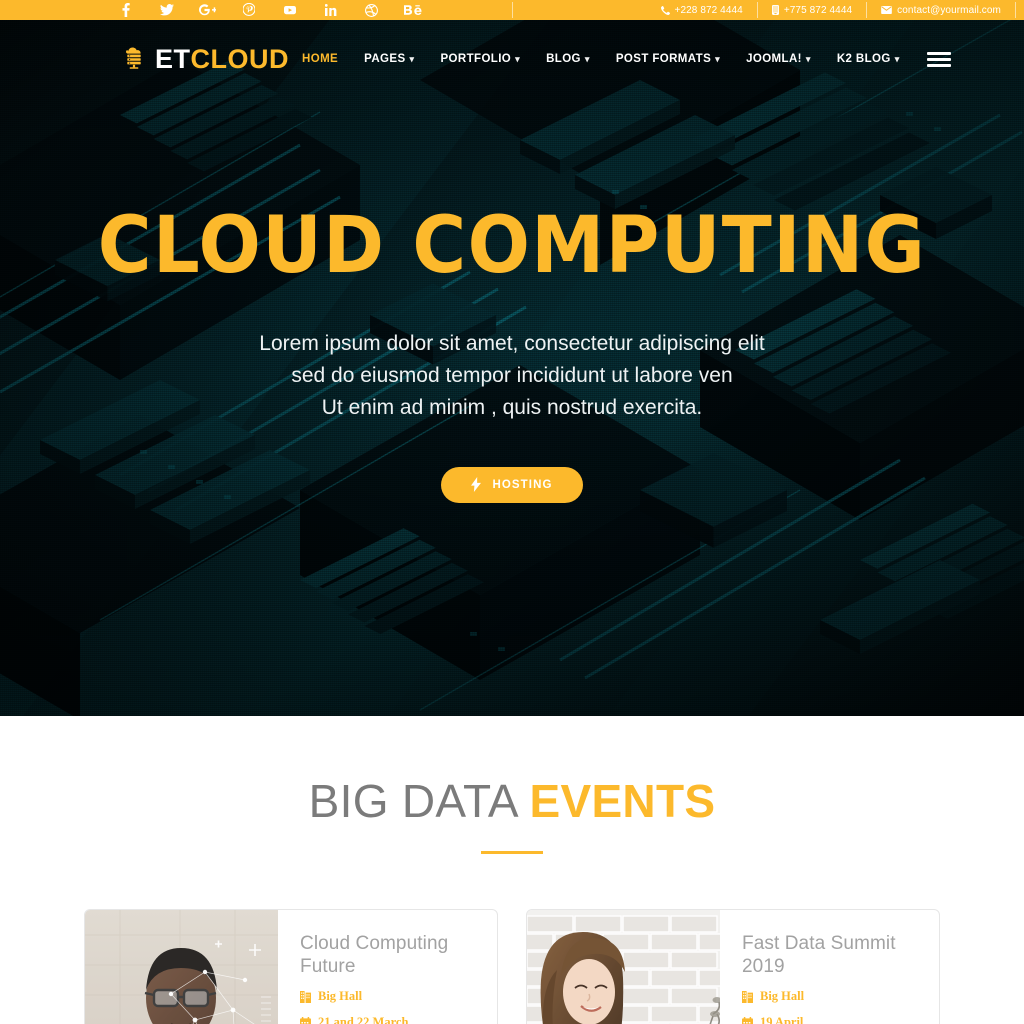  I want to click on site-logo: ETCLOUD, so click(205, 59).